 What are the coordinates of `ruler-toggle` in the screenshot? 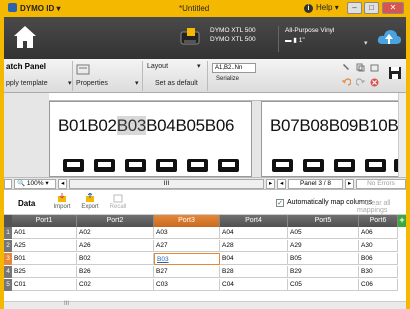 It's located at (8, 184).